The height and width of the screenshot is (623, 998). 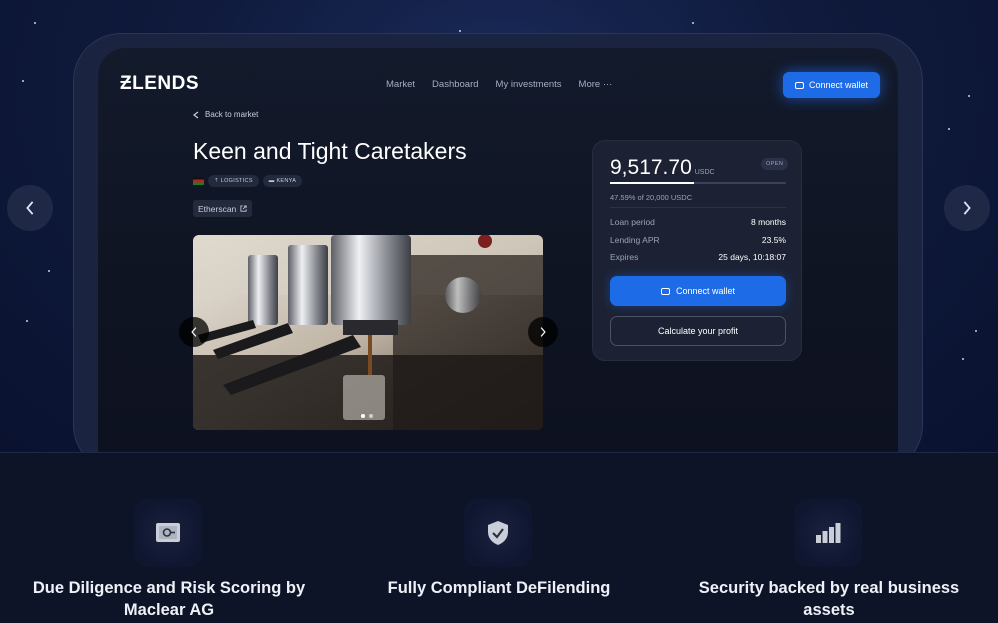 I want to click on expires-row: Expires 25 days, 10:18:07, so click(x=698, y=257).